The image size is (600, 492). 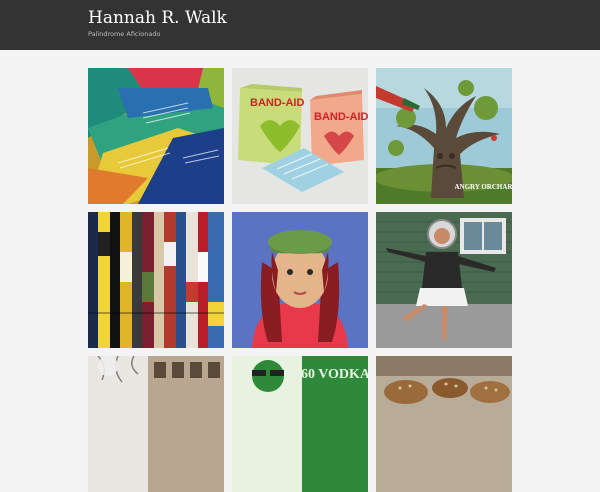 I want to click on tree-building-image, so click(x=156, y=424).